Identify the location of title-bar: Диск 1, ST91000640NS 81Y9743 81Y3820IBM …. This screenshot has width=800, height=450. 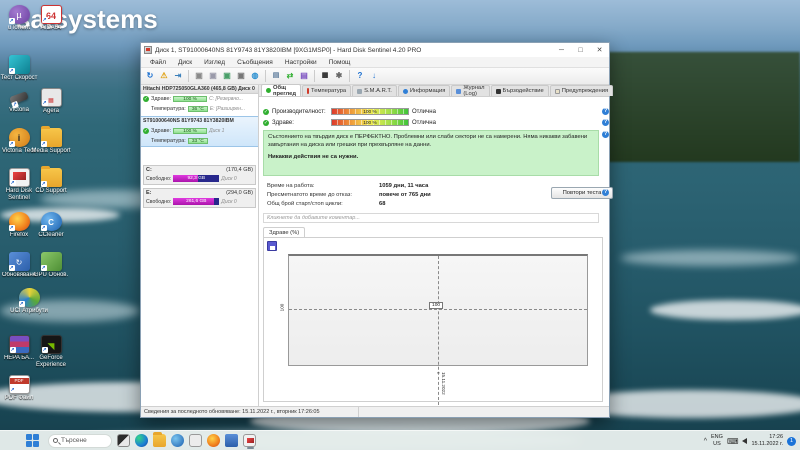
(375, 50).